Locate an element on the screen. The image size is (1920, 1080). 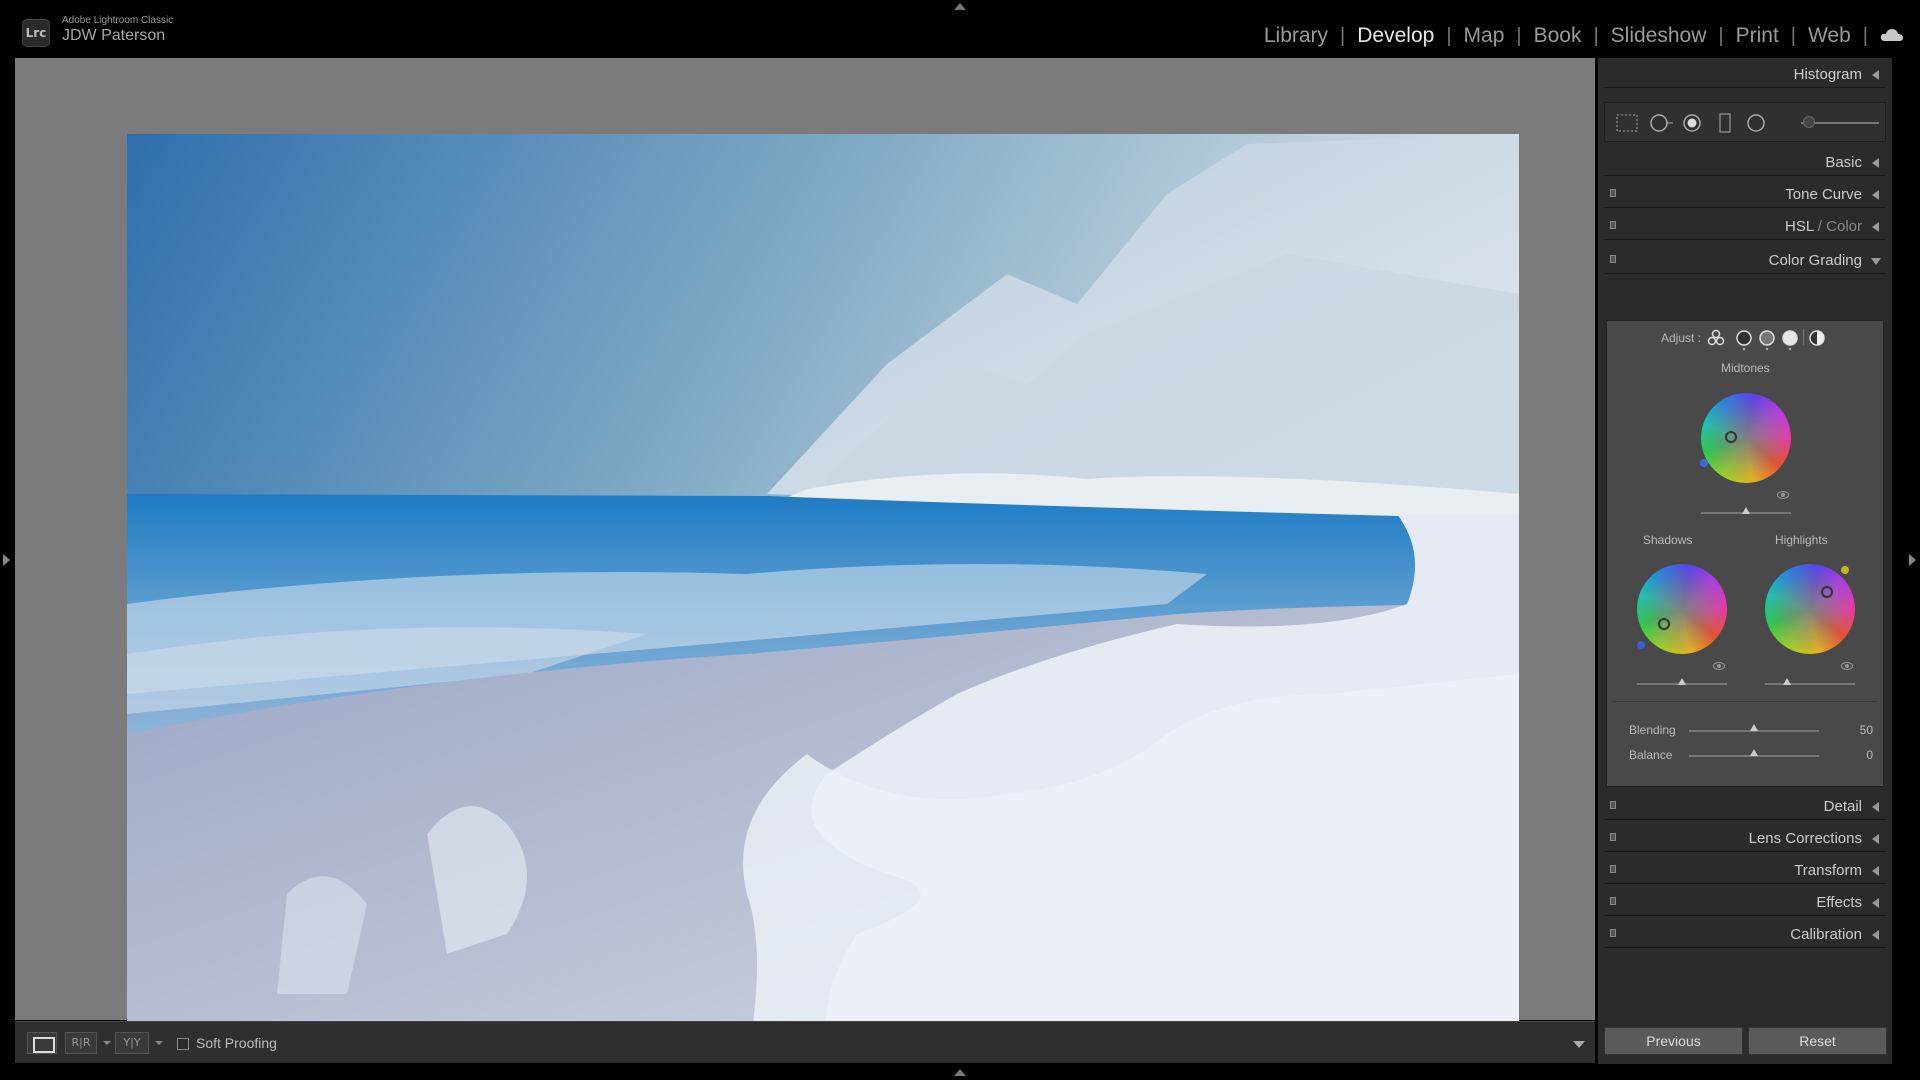
red-eye-icon is located at coordinates (1692, 123).